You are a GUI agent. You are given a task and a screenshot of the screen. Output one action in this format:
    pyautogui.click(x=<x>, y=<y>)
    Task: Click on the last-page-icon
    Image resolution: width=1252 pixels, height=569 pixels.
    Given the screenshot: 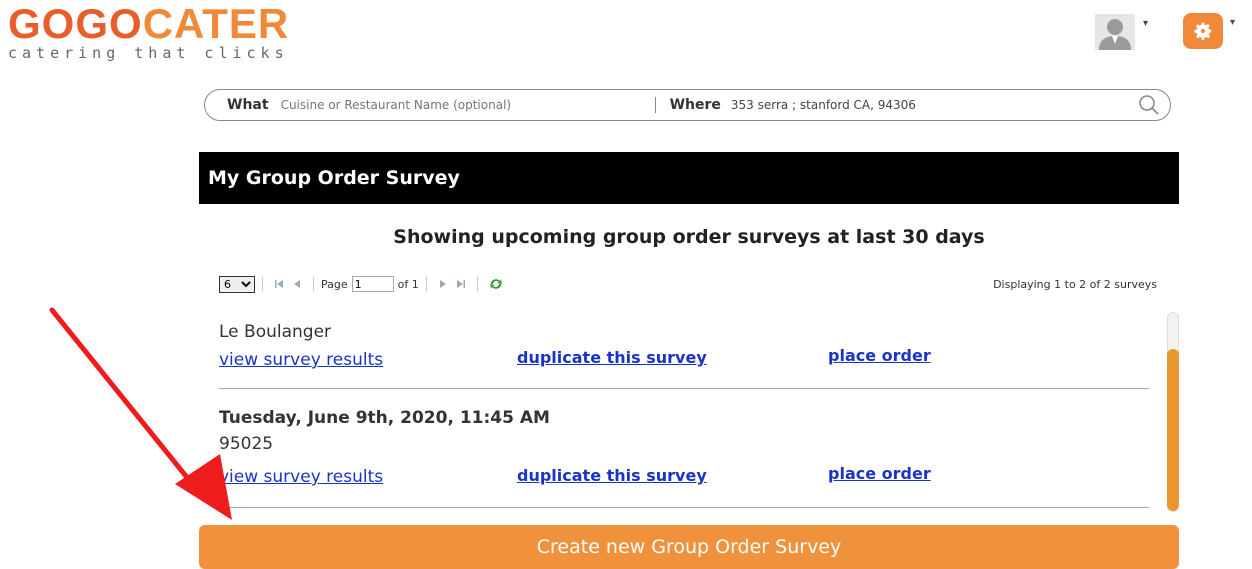 What is the action you would take?
    pyautogui.click(x=461, y=284)
    